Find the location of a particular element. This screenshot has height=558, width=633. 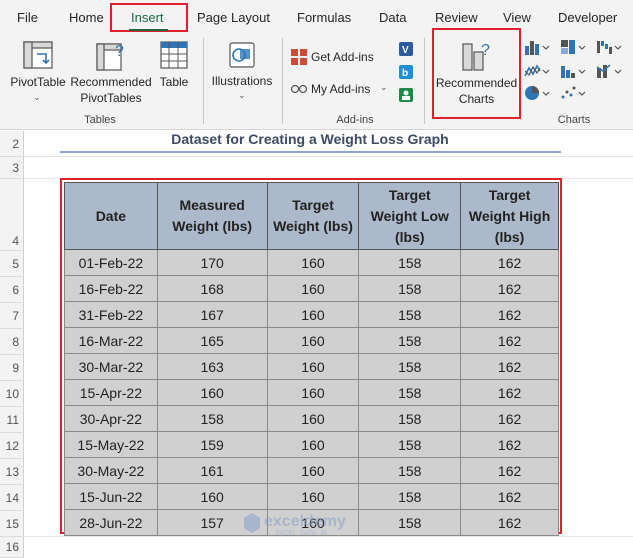

date-cell: 01-Feb-22 is located at coordinates (111, 262).